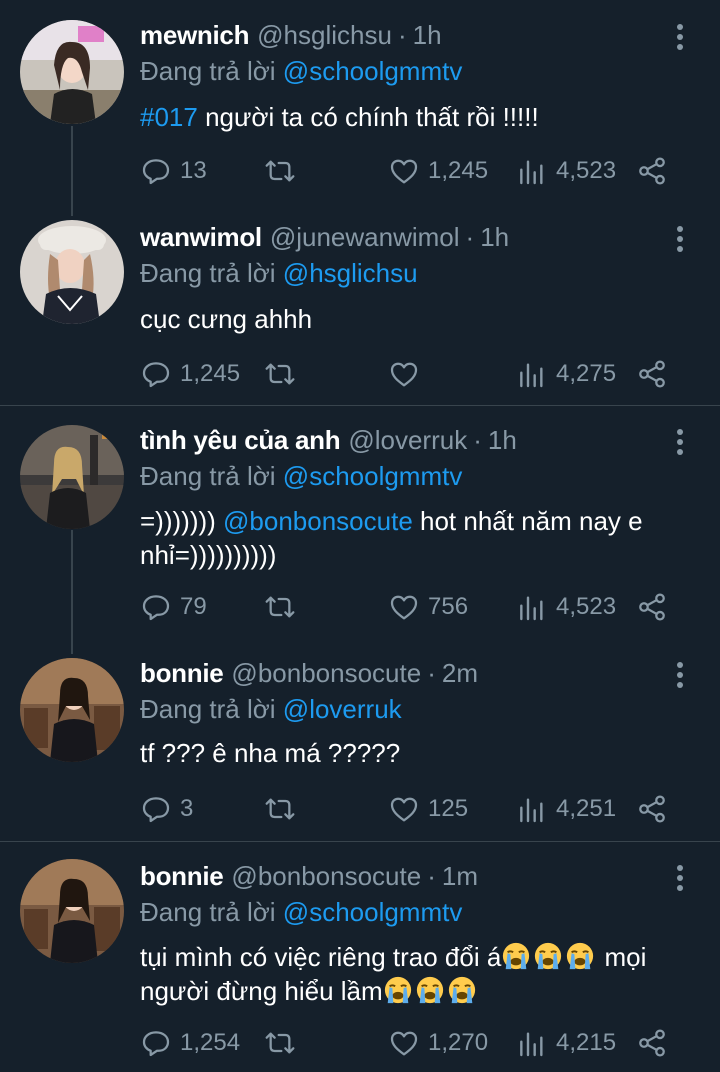 The width and height of the screenshot is (720, 1072). What do you see at coordinates (400, 37) in the screenshot?
I see `tweet-header: mewnich @hsglichsu · 1h` at bounding box center [400, 37].